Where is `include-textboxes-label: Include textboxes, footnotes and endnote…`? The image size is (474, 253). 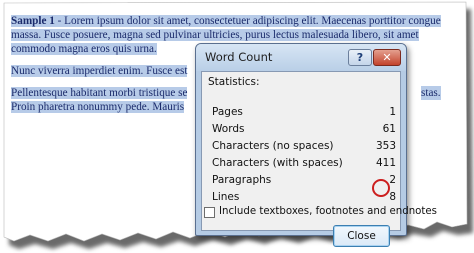
include-textboxes-label: Include textboxes, footnotes and endnote… is located at coordinates (328, 211).